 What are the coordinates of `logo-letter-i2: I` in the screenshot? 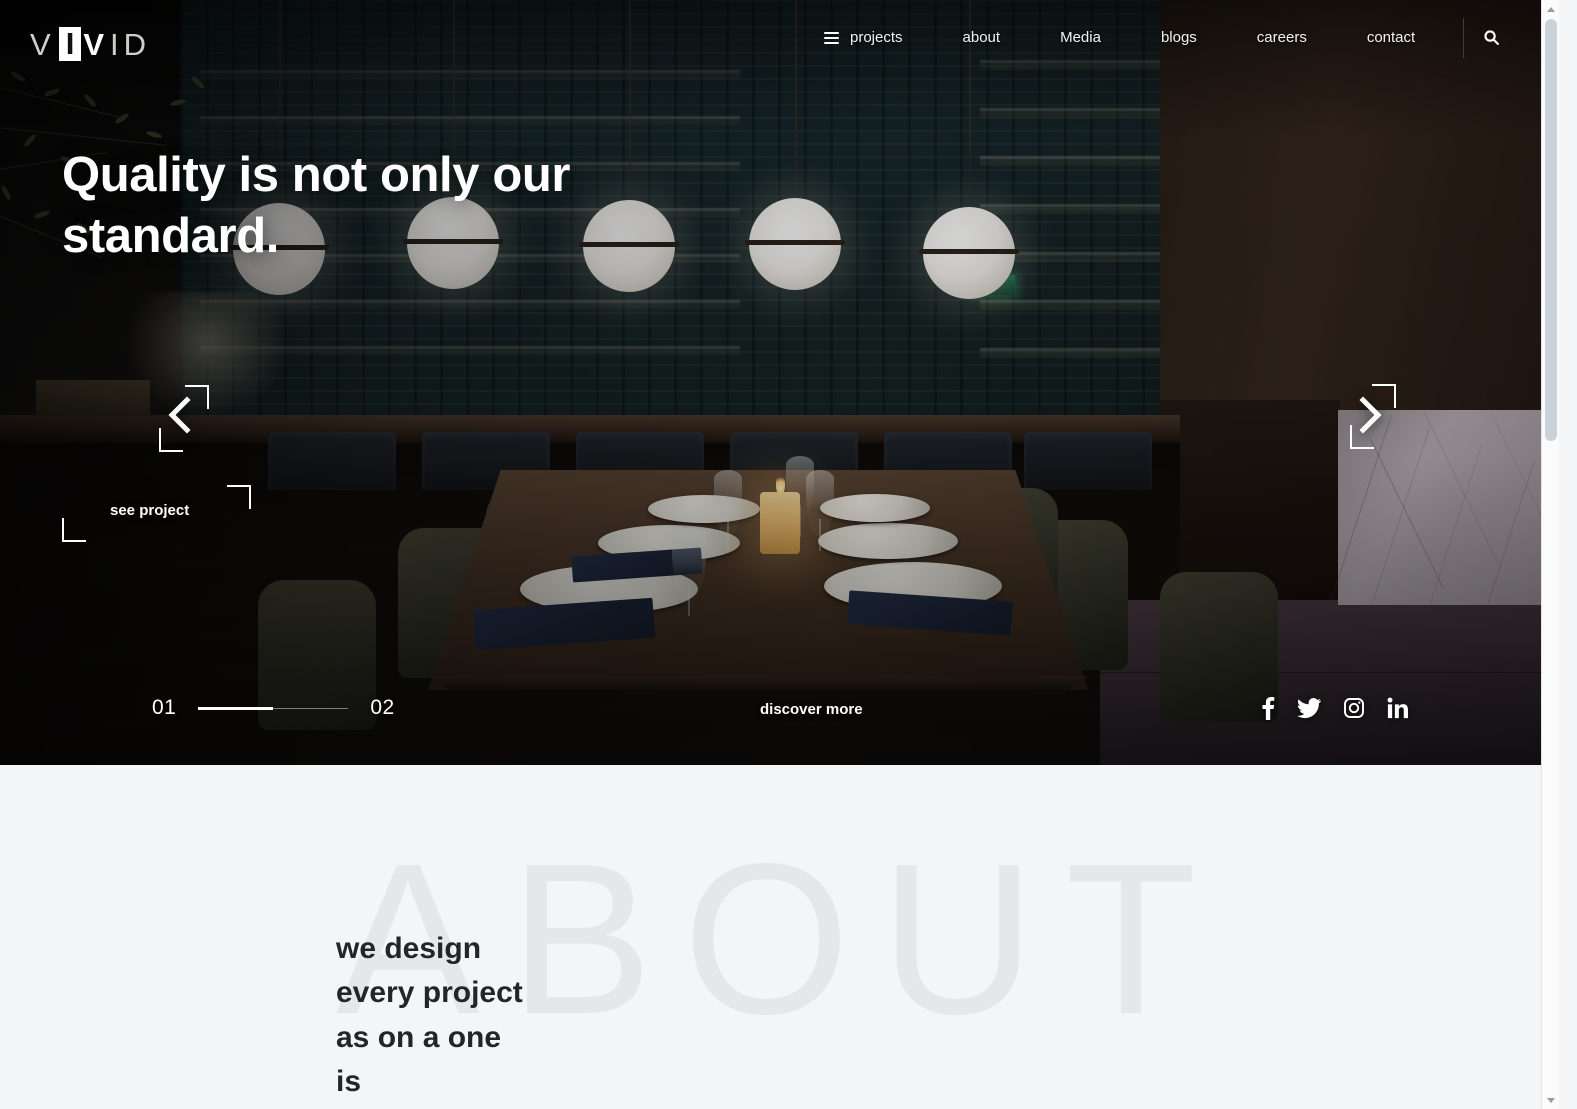 It's located at (117, 44).